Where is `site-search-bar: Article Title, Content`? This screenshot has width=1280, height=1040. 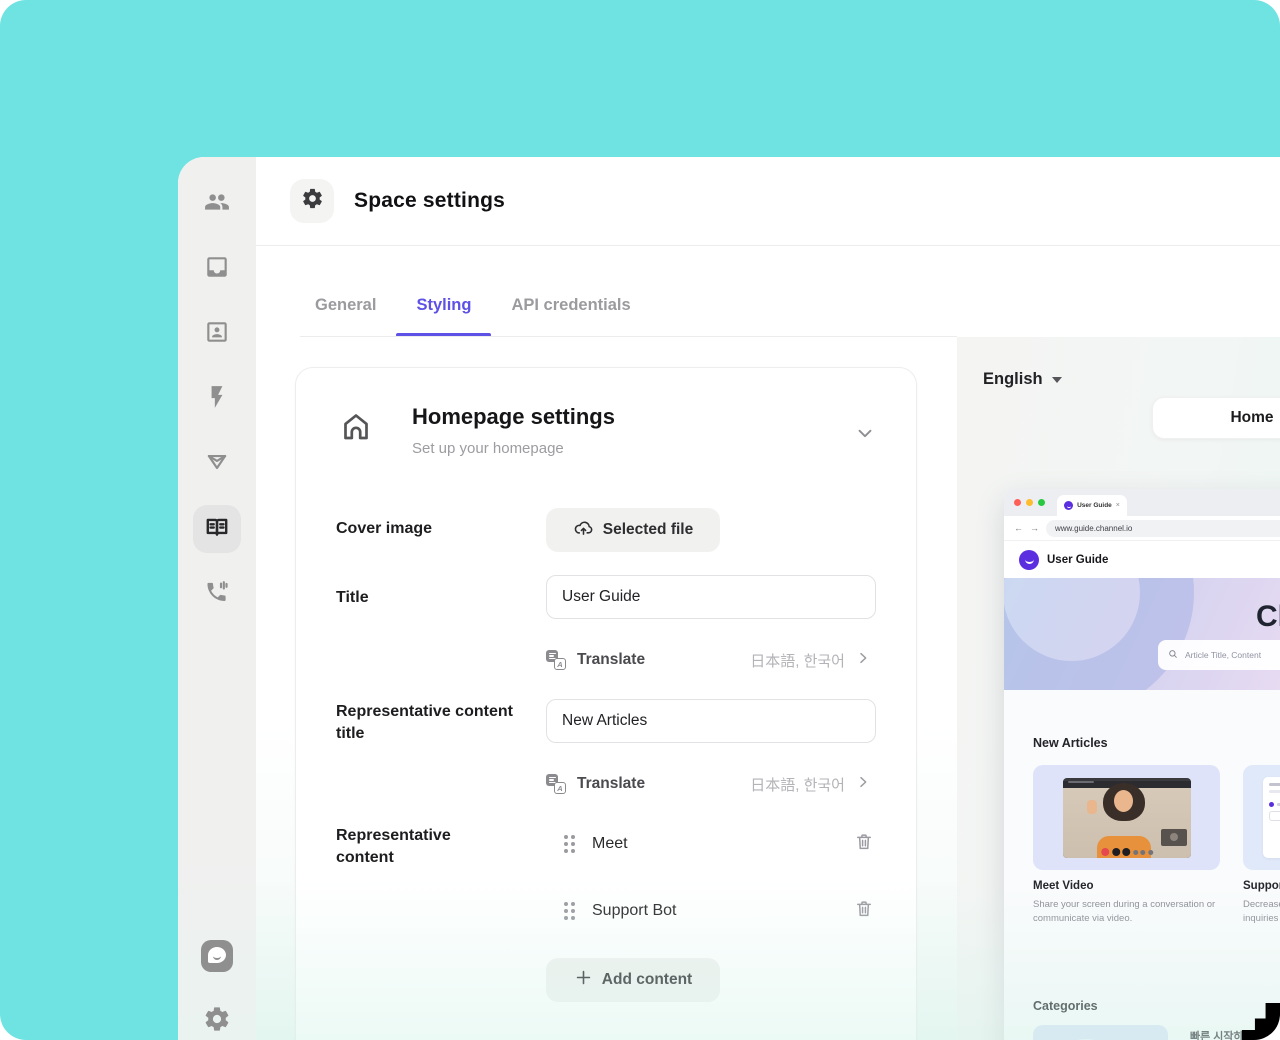
site-search-bar: Article Title, Content is located at coordinates (1219, 655).